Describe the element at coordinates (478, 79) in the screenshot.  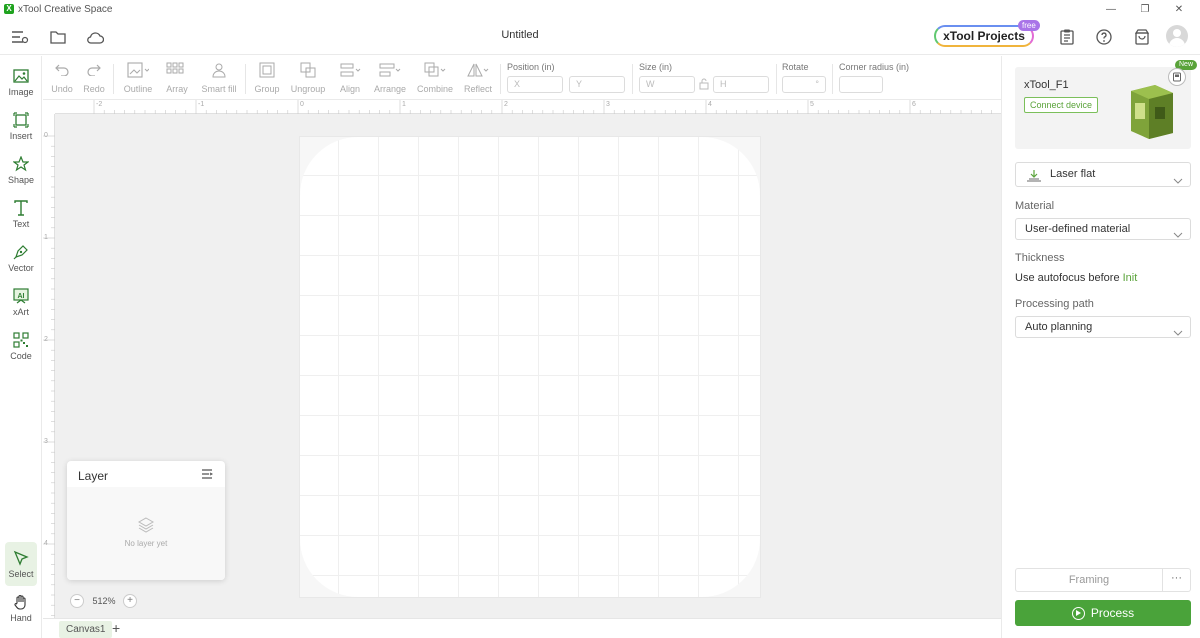
I see `reflect-button: Reflect` at that location.